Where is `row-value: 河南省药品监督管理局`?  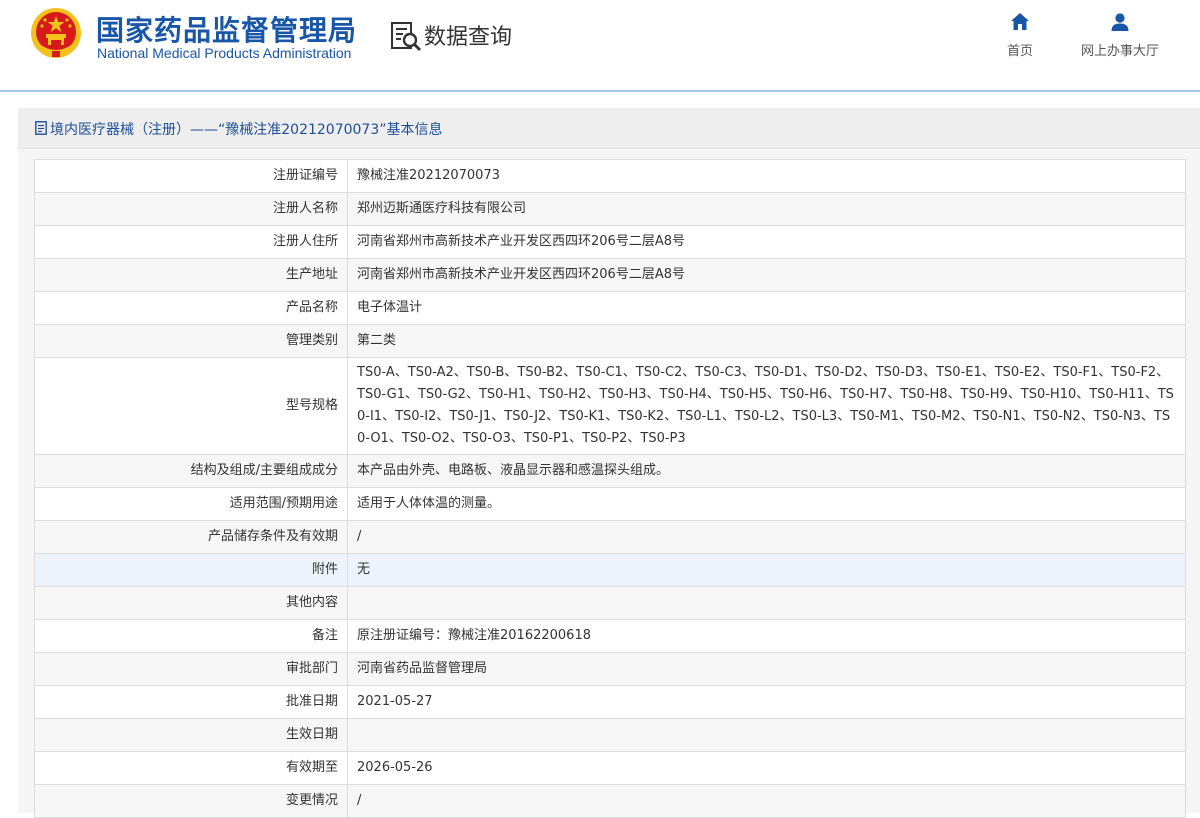
row-value: 河南省药品监督管理局 is located at coordinates (766, 669).